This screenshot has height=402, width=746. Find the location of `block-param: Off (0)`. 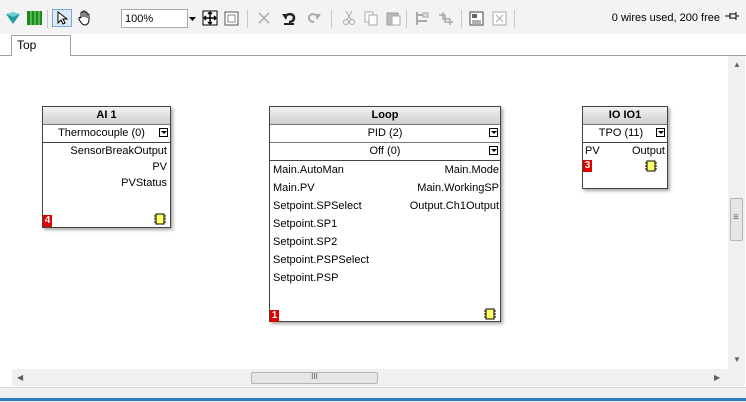

block-param: Off (0) is located at coordinates (385, 152).